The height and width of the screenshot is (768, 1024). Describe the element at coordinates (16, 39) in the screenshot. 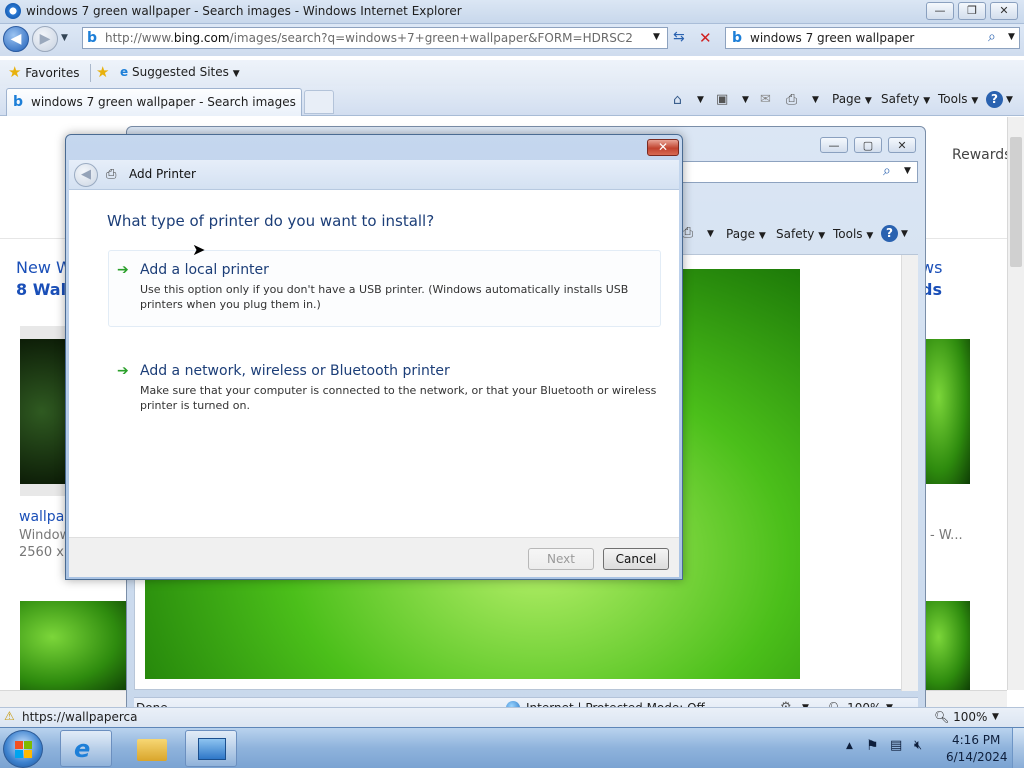

I see `back-button: ◀` at that location.